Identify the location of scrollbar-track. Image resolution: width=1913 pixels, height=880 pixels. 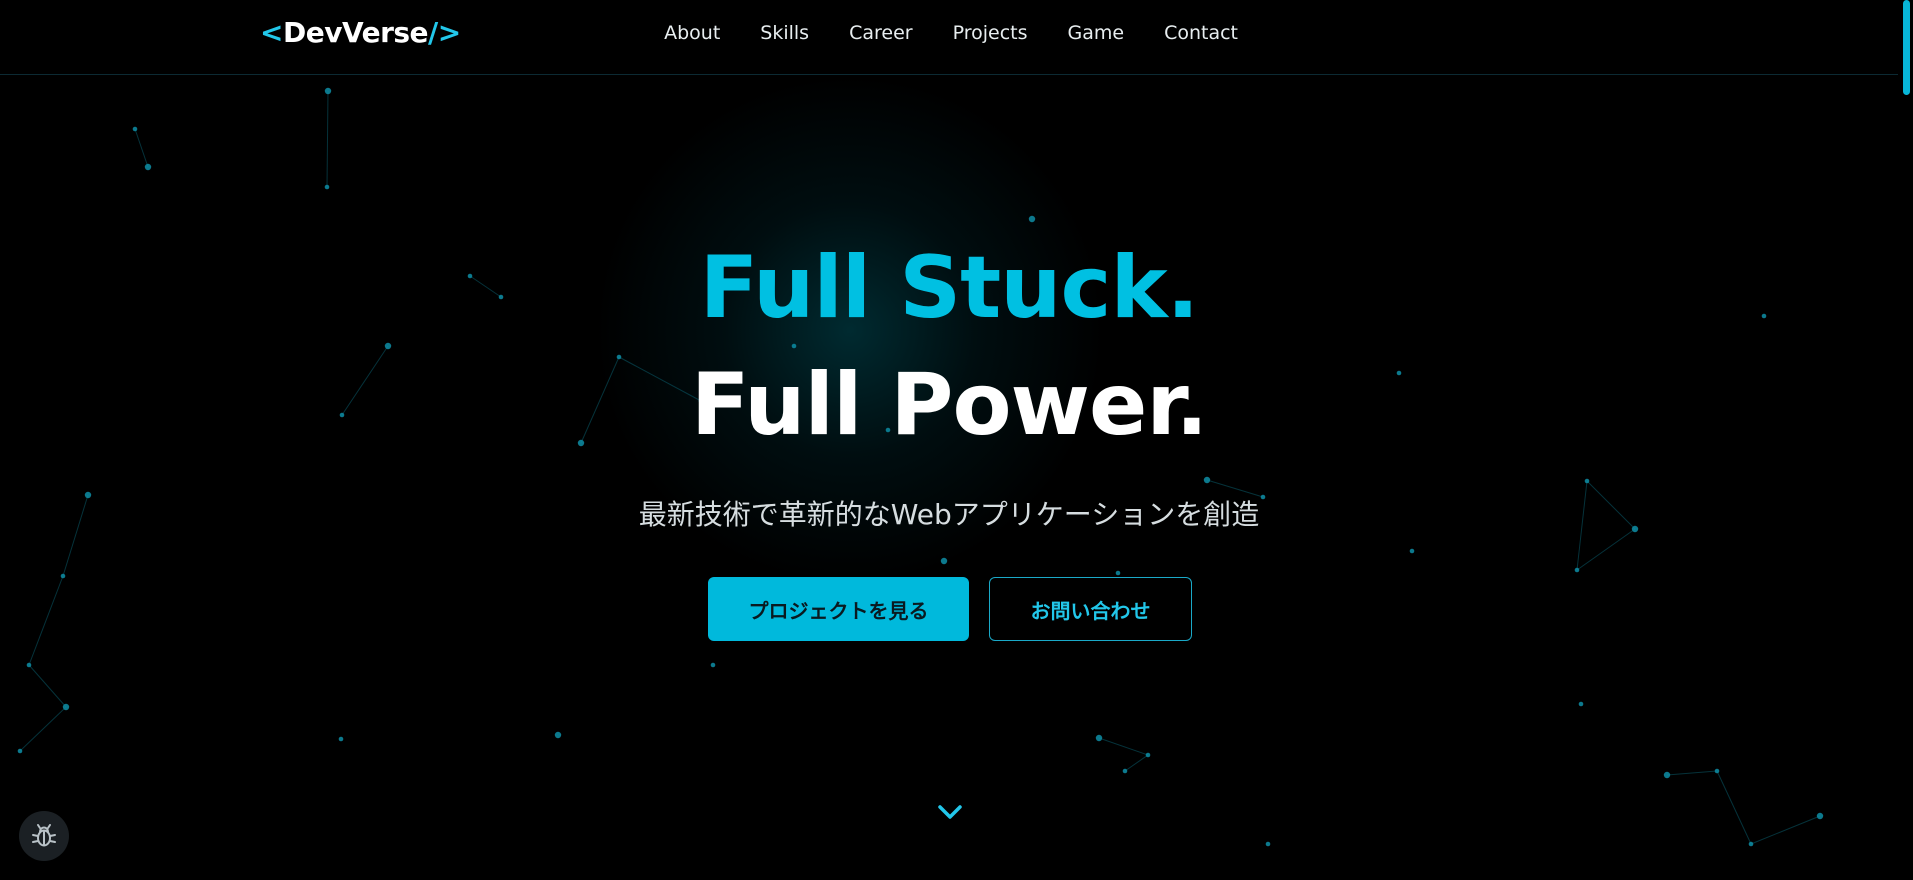
(1905, 440).